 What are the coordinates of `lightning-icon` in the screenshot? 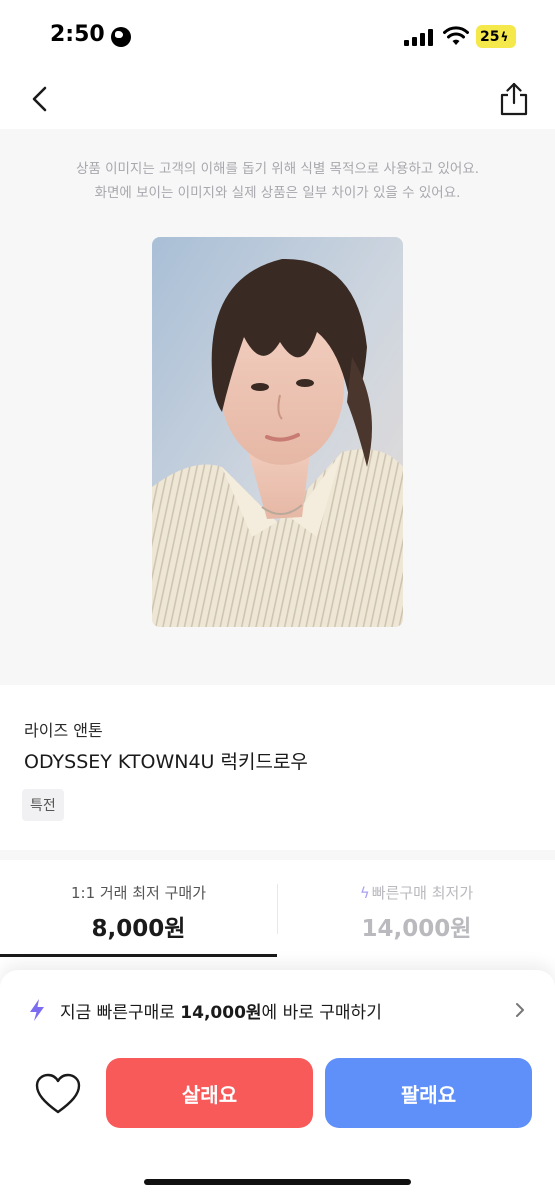 It's located at (37, 1010).